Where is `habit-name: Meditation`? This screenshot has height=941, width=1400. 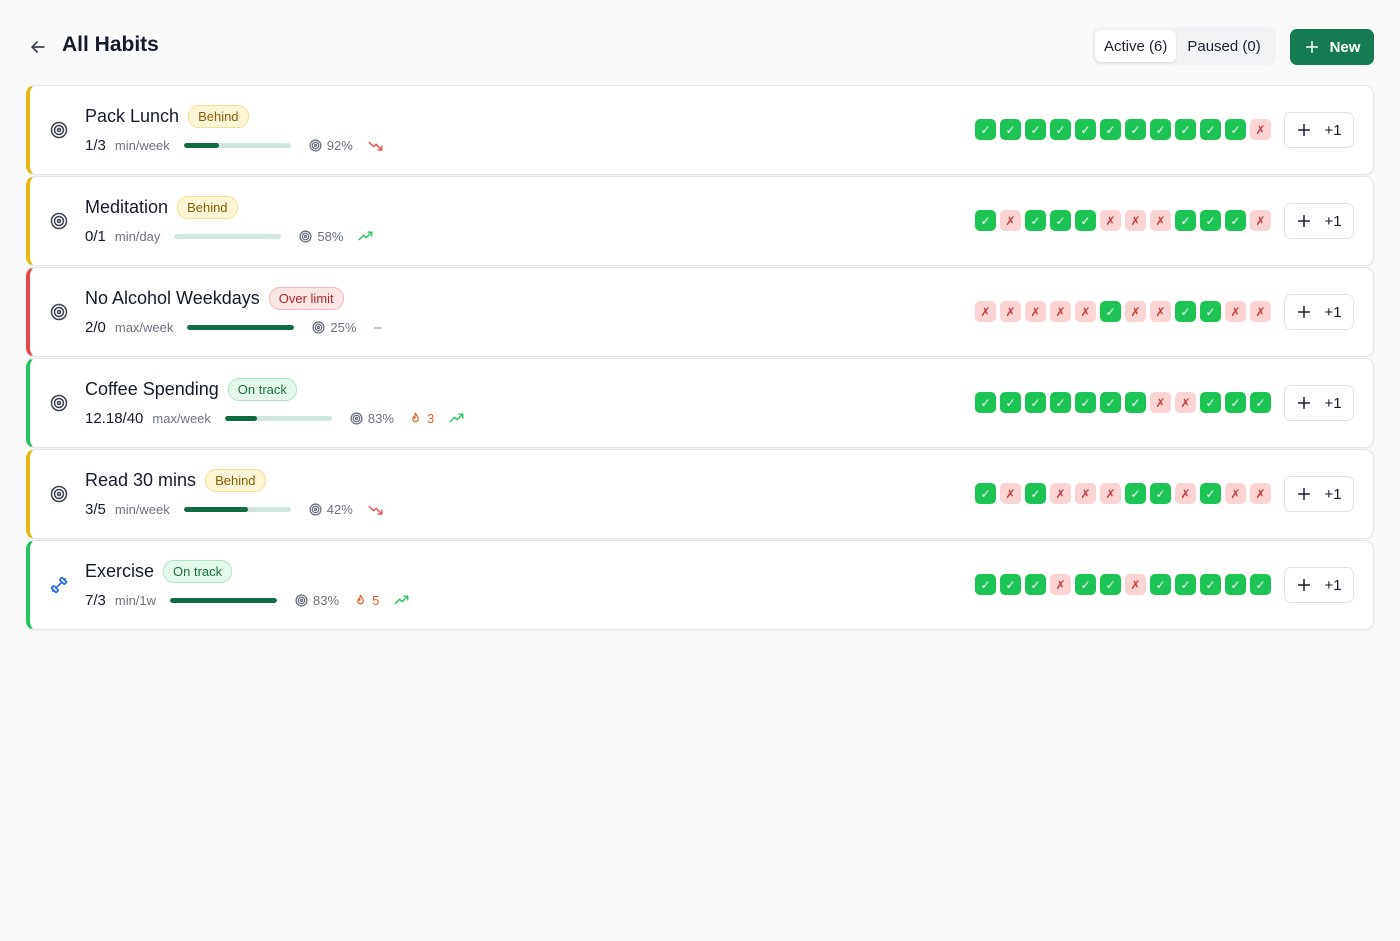
habit-name: Meditation is located at coordinates (126, 207).